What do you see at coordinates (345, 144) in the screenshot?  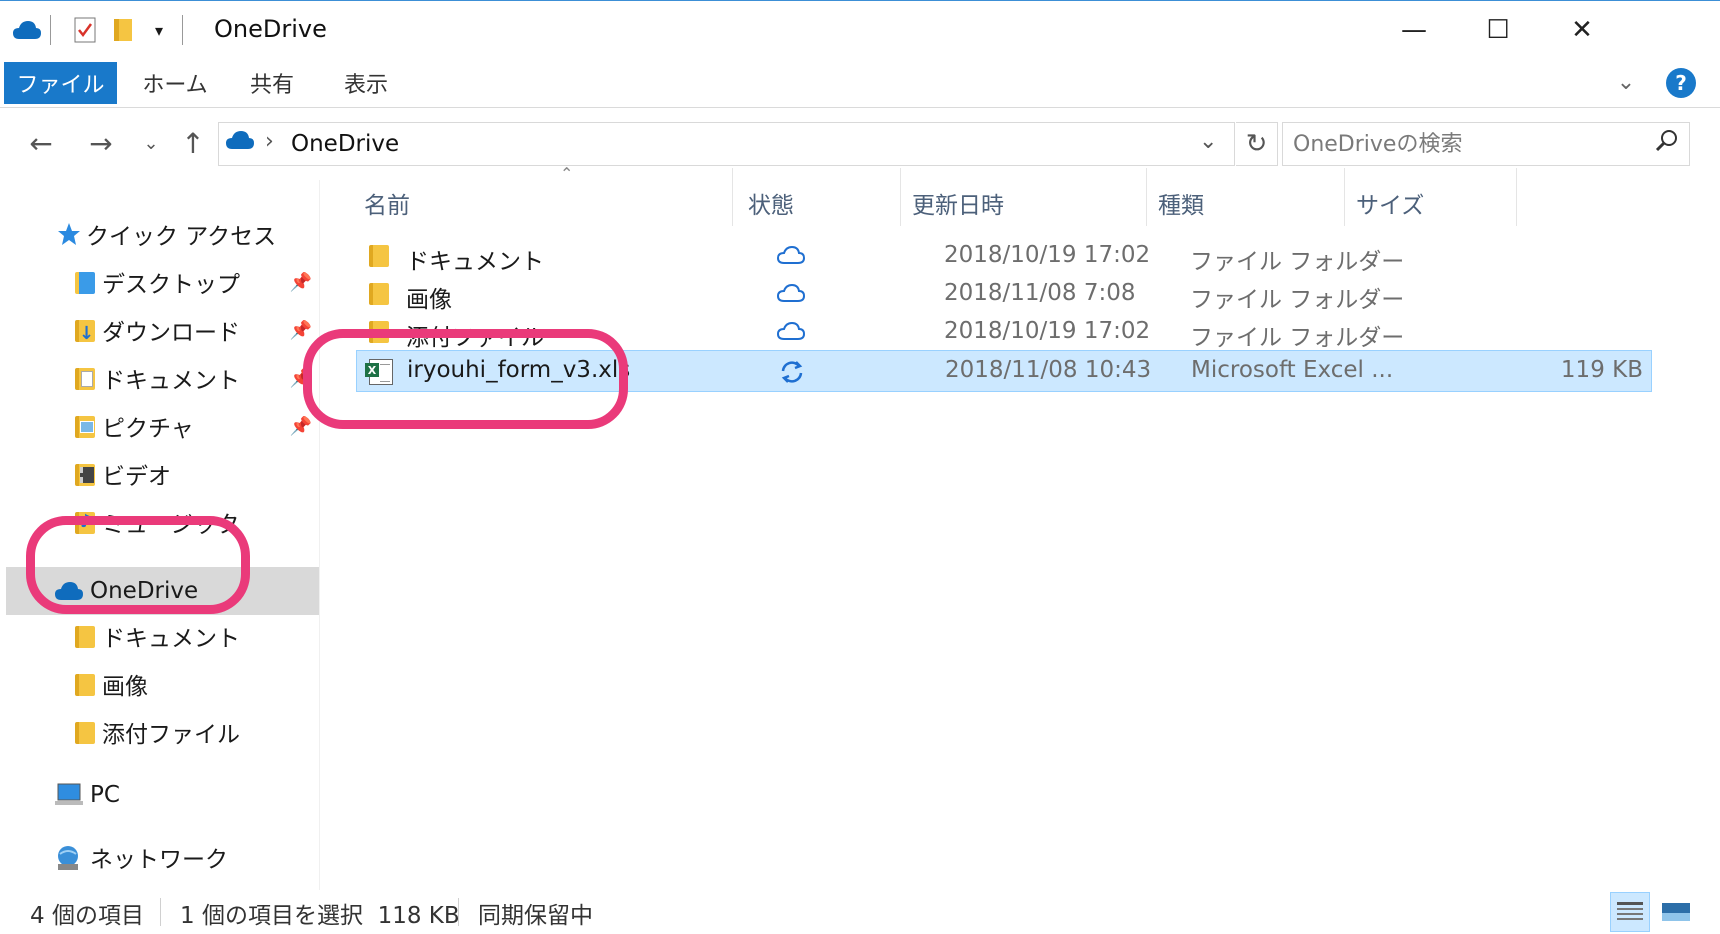 I see `breadcrumb-onedrive: OneDrive` at bounding box center [345, 144].